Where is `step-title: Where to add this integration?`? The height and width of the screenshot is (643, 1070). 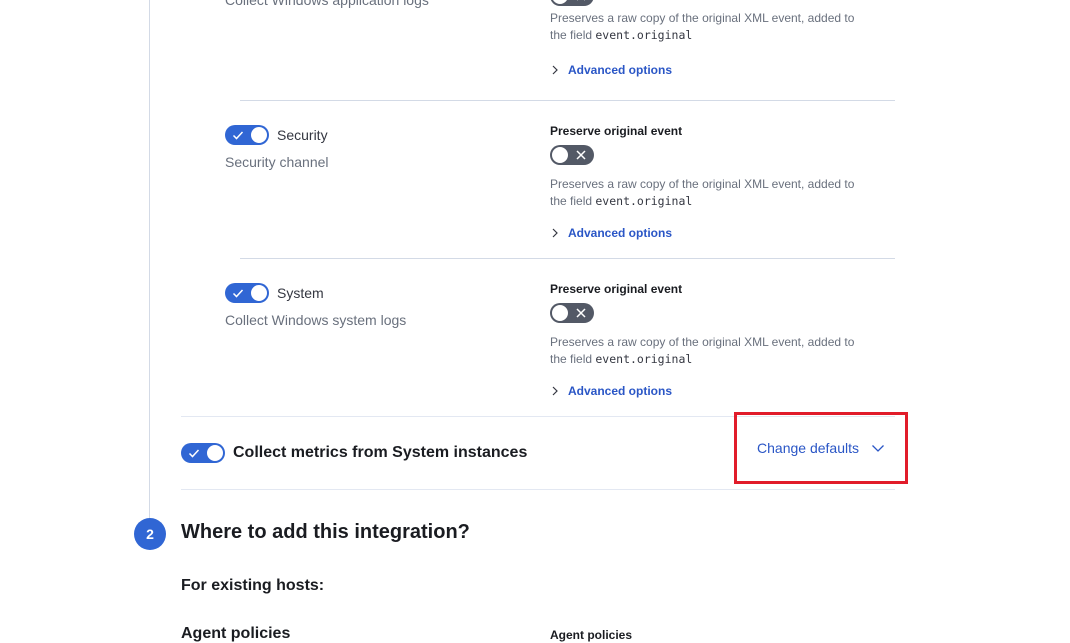
step-title: Where to add this integration? is located at coordinates (325, 532).